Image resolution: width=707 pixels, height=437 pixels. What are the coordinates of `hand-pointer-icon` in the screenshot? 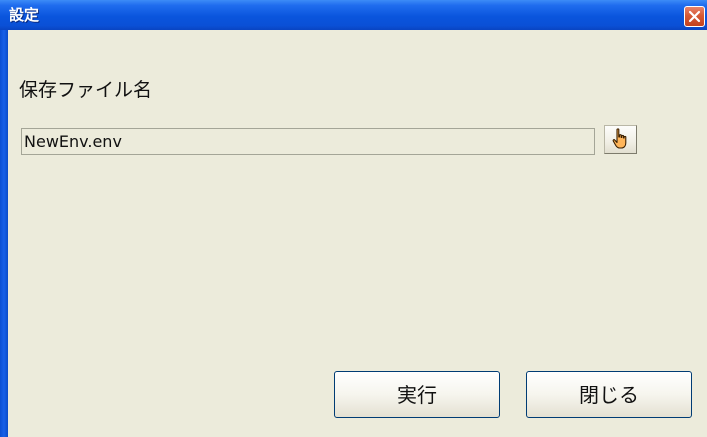 It's located at (619, 138).